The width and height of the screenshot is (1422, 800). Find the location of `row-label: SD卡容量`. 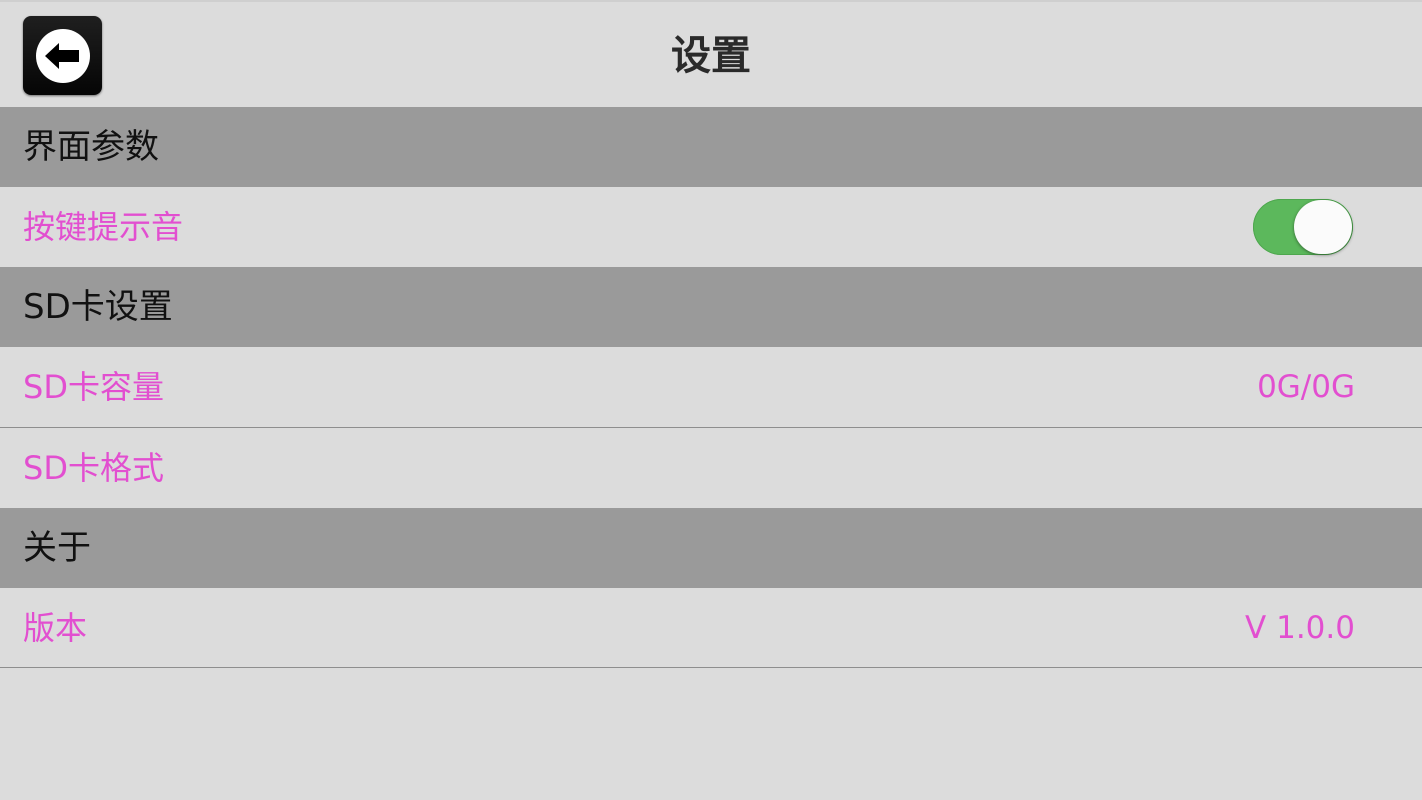

row-label: SD卡容量 is located at coordinates (93, 387).